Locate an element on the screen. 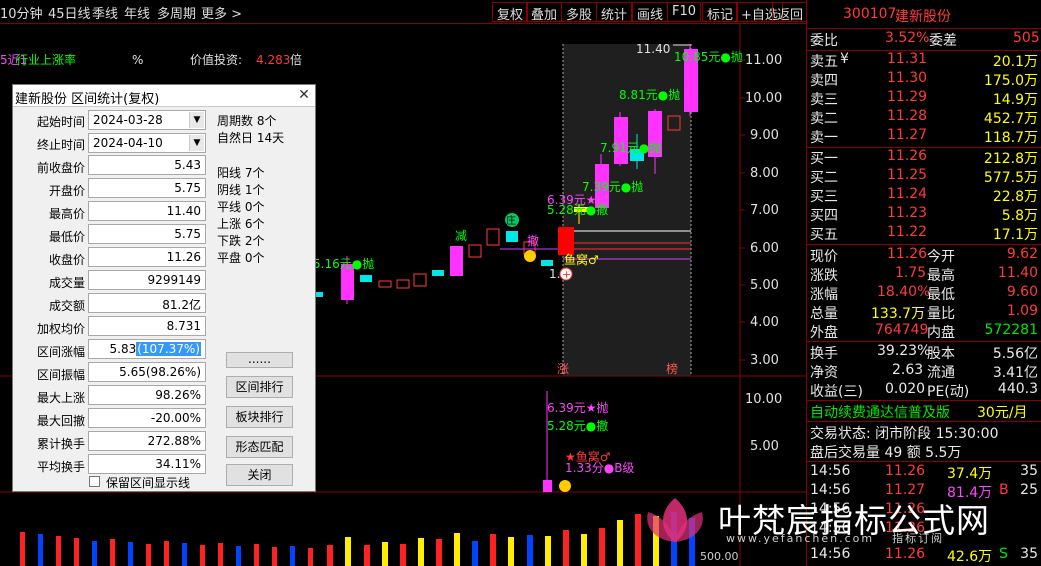 Image resolution: width=1041 pixels, height=566 pixels. chart-label: 7.39元●抛 is located at coordinates (612, 186).